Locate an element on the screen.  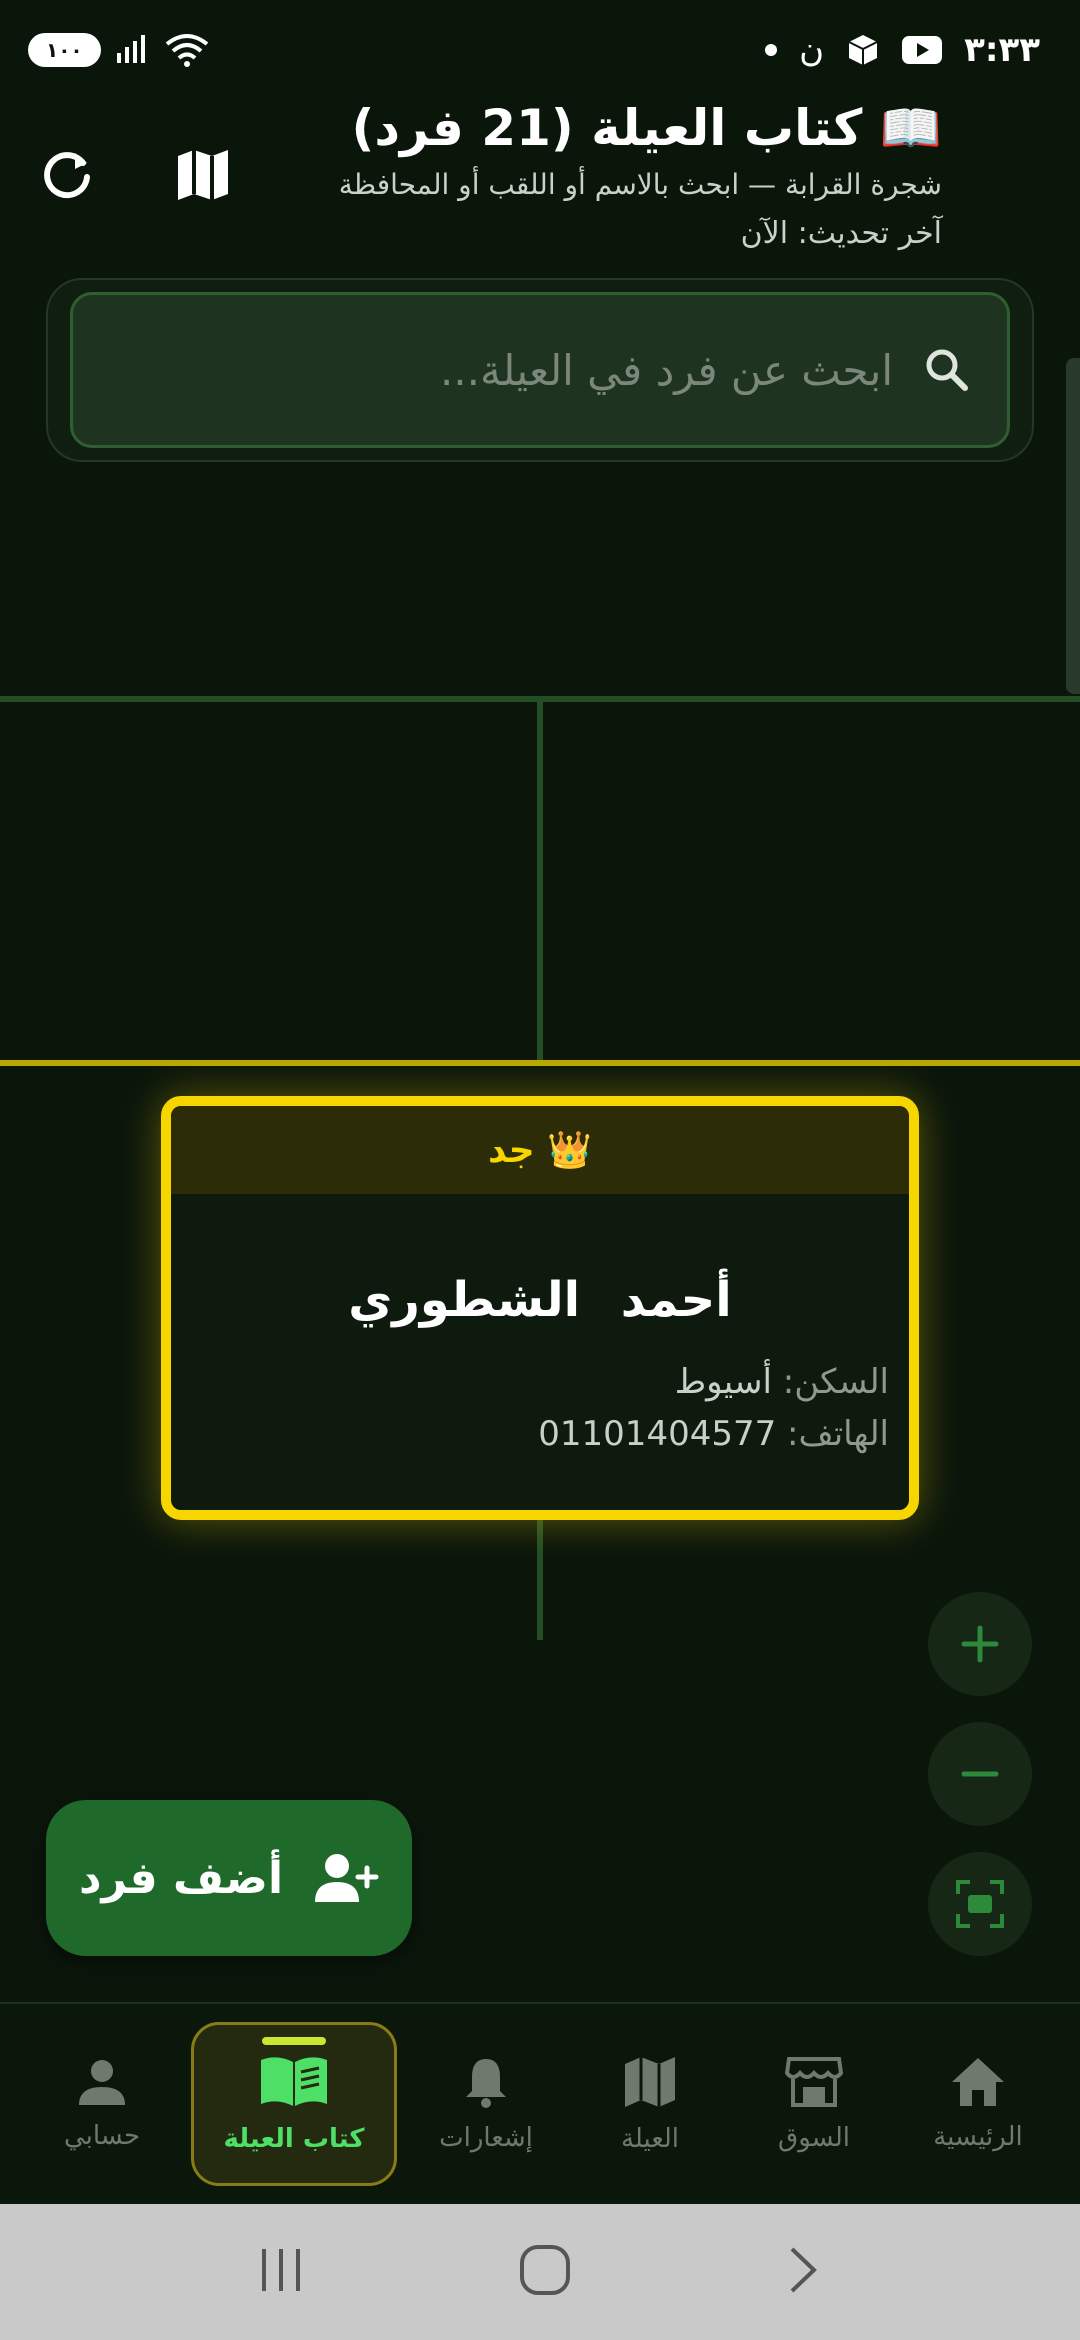
add-member-label: أضف فرد is located at coordinates (181, 1878).